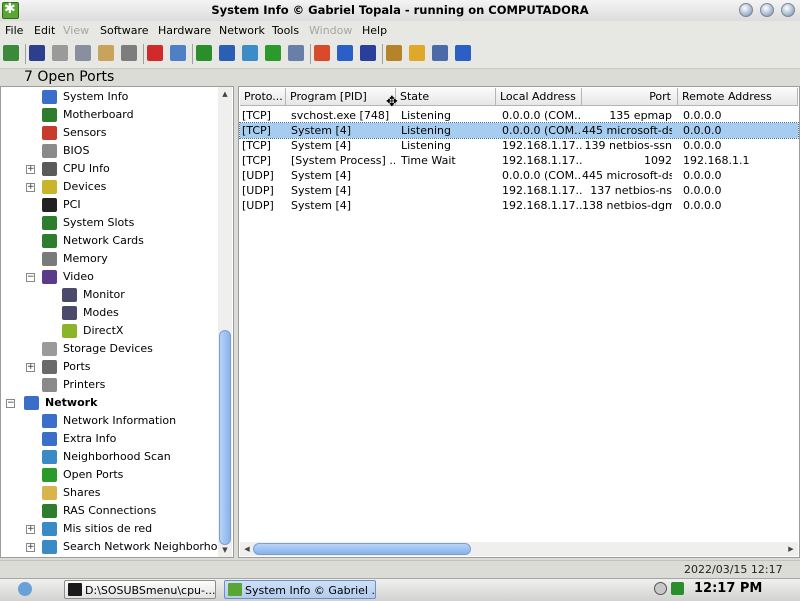  What do you see at coordinates (463, 53) in the screenshot?
I see `help-icon` at bounding box center [463, 53].